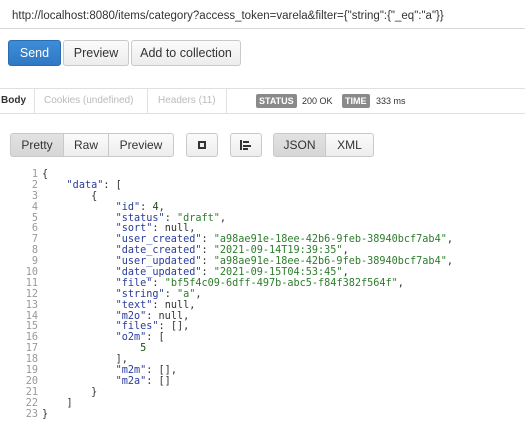 The image size is (525, 443). I want to click on code-line: "m2a": [], so click(143, 381).